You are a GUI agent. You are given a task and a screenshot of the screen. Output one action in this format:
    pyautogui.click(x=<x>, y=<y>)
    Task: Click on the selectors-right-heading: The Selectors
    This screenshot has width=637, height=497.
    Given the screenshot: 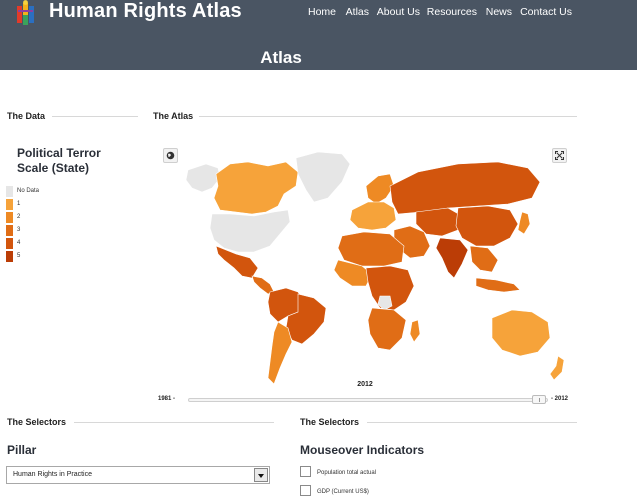 What is the action you would take?
    pyautogui.click(x=330, y=422)
    